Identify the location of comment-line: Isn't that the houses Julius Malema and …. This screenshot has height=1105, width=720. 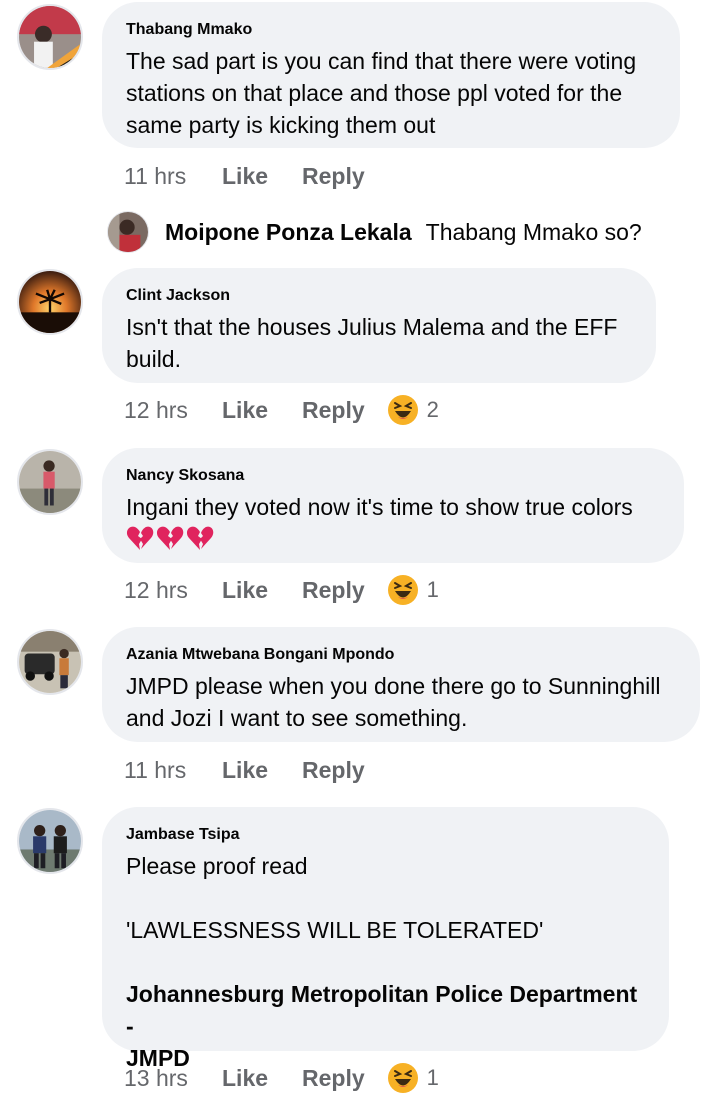
(372, 327).